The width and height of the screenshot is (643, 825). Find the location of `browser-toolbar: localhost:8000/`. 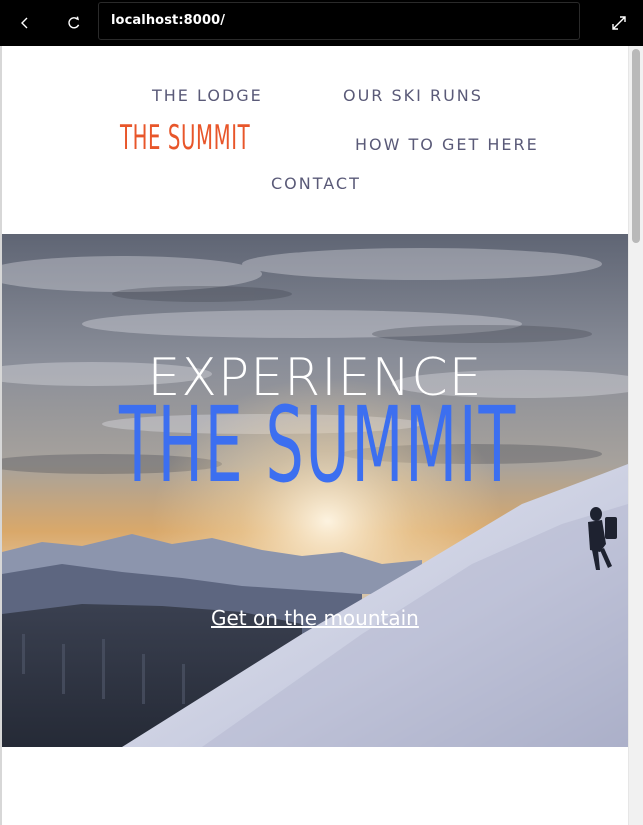

browser-toolbar: localhost:8000/ is located at coordinates (321, 23).